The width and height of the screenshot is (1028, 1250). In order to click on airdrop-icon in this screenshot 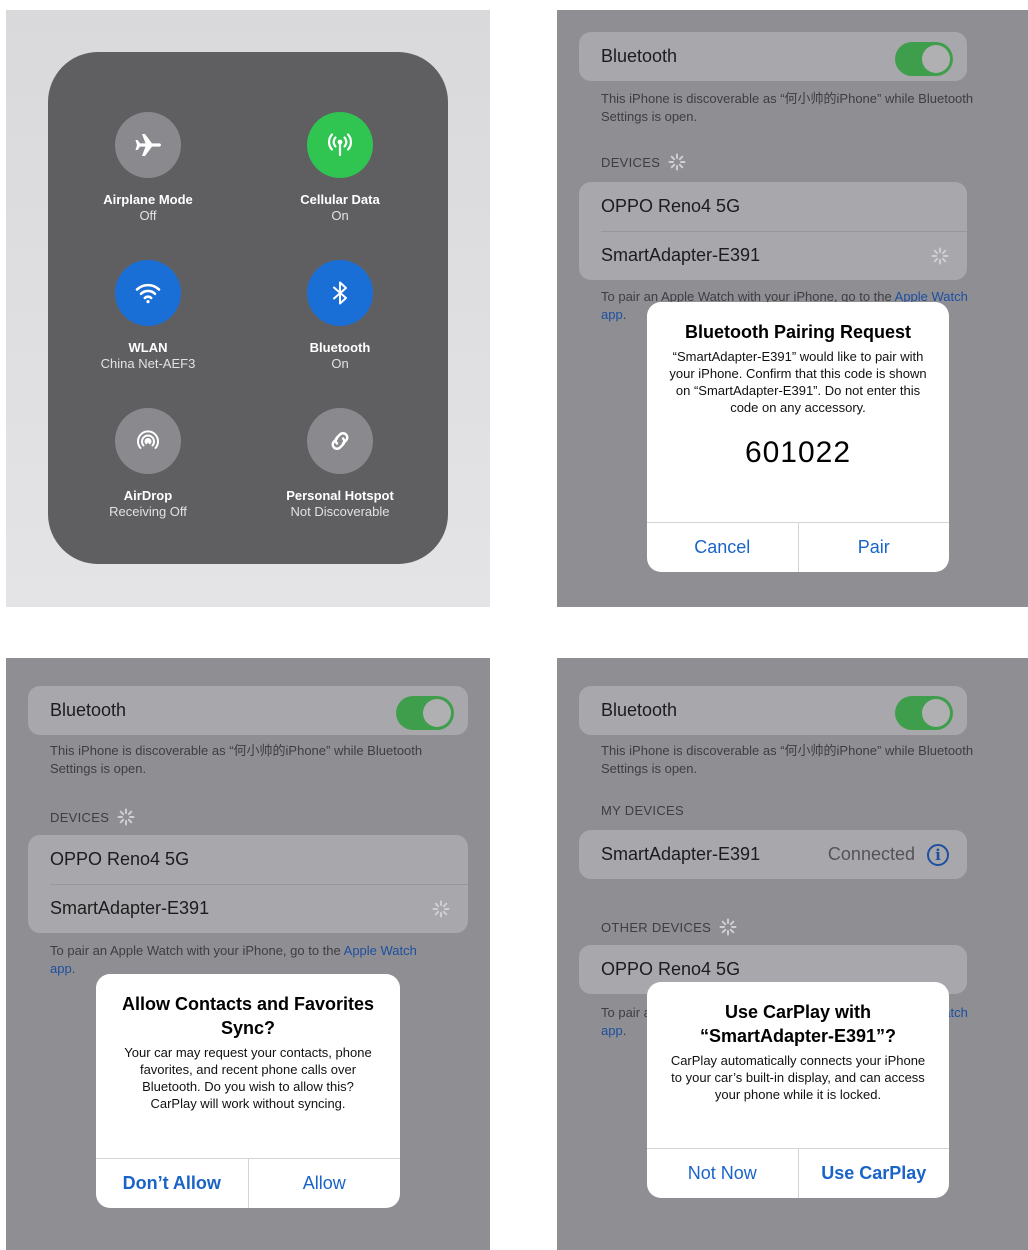, I will do `click(148, 441)`.